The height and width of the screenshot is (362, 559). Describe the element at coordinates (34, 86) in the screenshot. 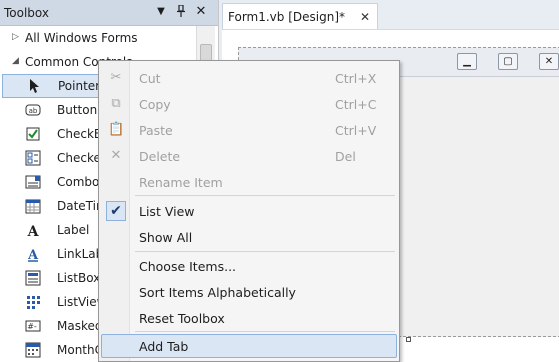

I see `pointer-icon` at that location.